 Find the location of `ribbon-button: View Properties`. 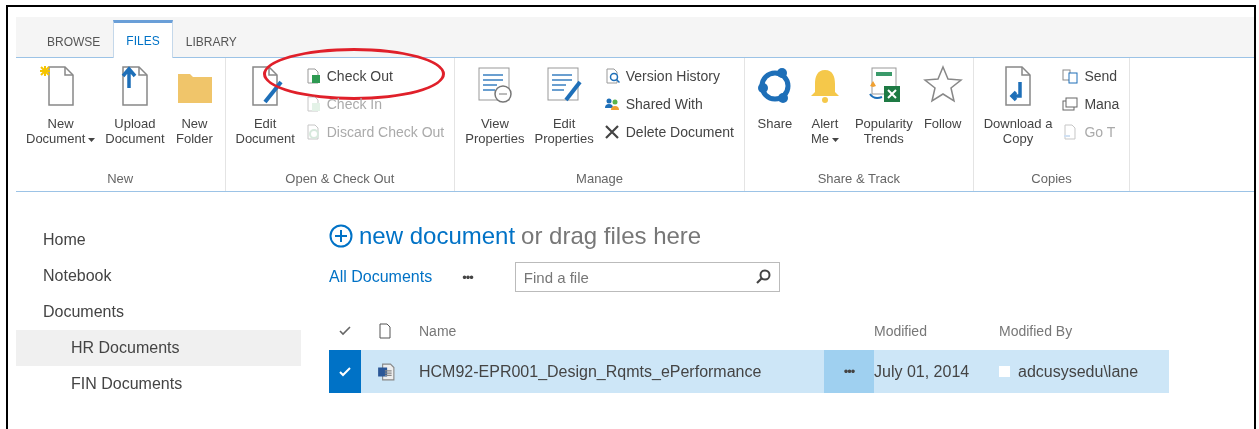

ribbon-button: View Properties is located at coordinates (495, 117).